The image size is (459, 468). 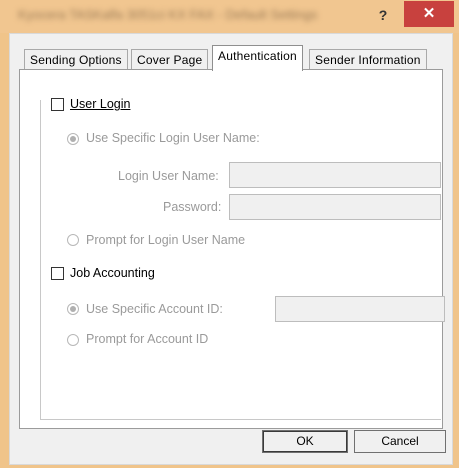 I want to click on prompt-account-radio, so click(x=73, y=340).